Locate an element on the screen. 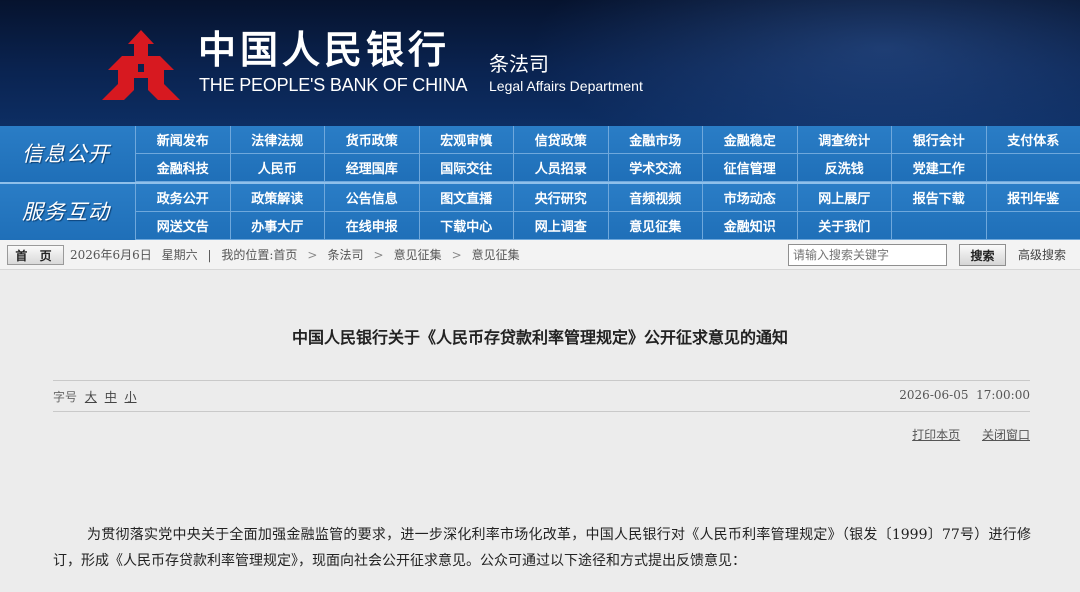 Image resolution: width=1080 pixels, height=592 pixels. font-size-label: 字号 is located at coordinates (65, 397).